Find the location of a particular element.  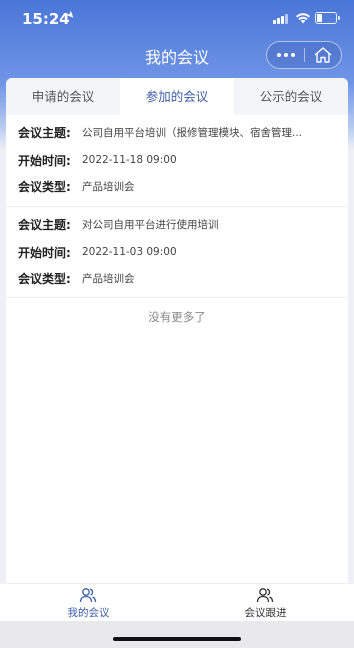

tabbar-label: 会议跟进 is located at coordinates (265, 613).